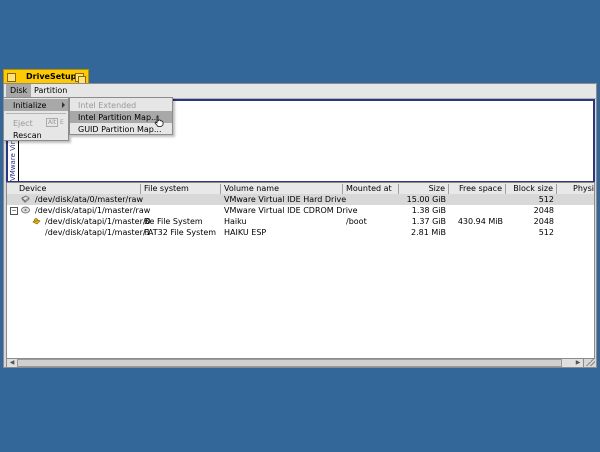  What do you see at coordinates (428, 232) in the screenshot?
I see `size: 2.81 MiB` at bounding box center [428, 232].